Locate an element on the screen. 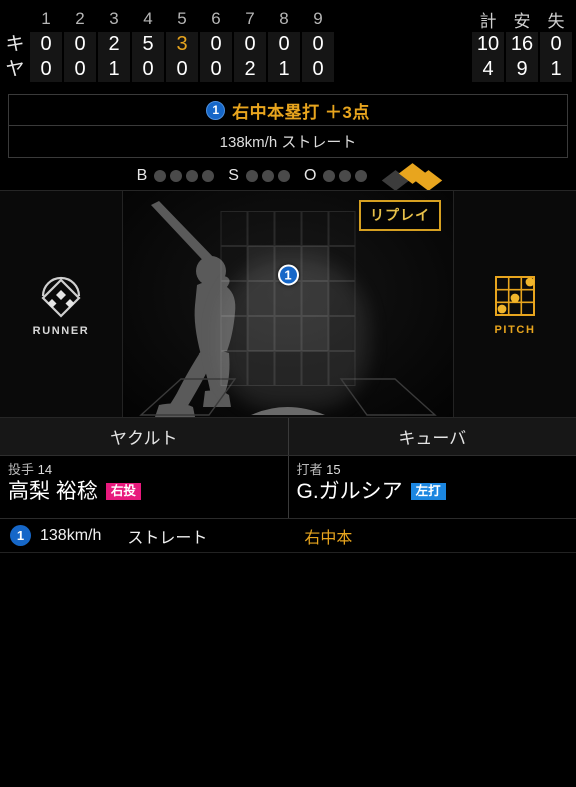  score-home-5: 0 is located at coordinates (182, 69).